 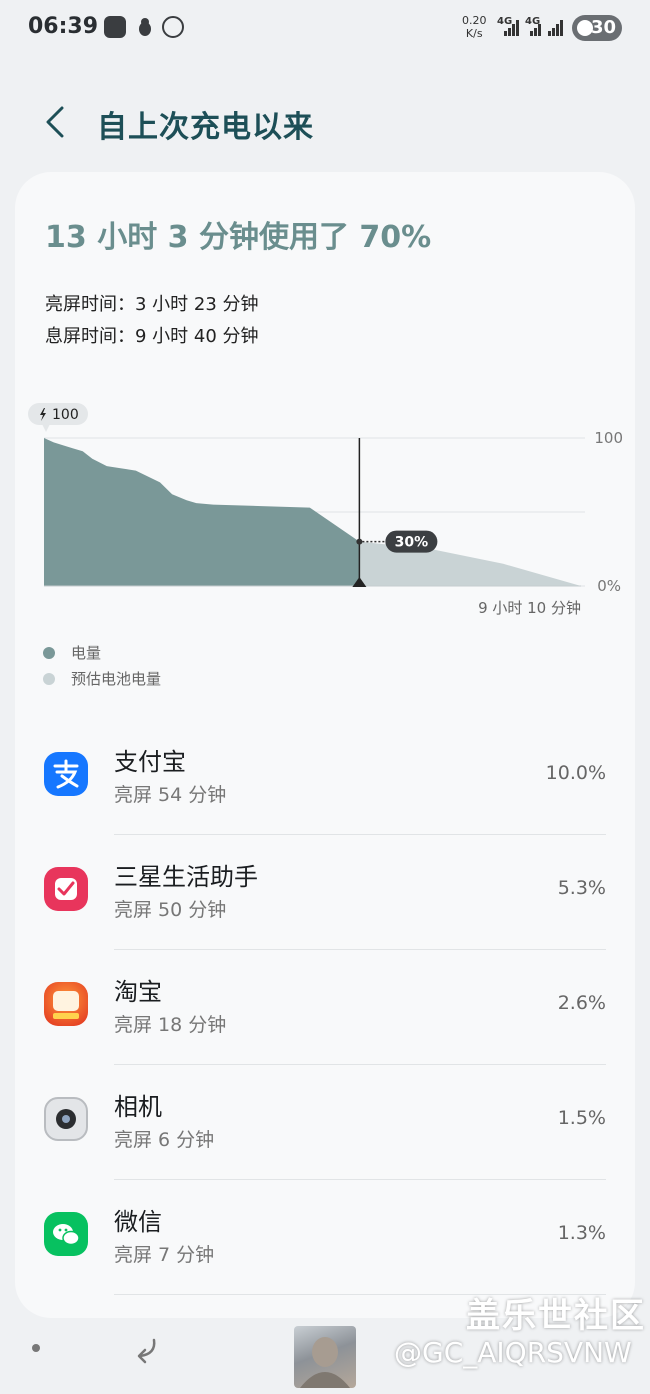 I want to click on battery-area, so click(x=202, y=512).